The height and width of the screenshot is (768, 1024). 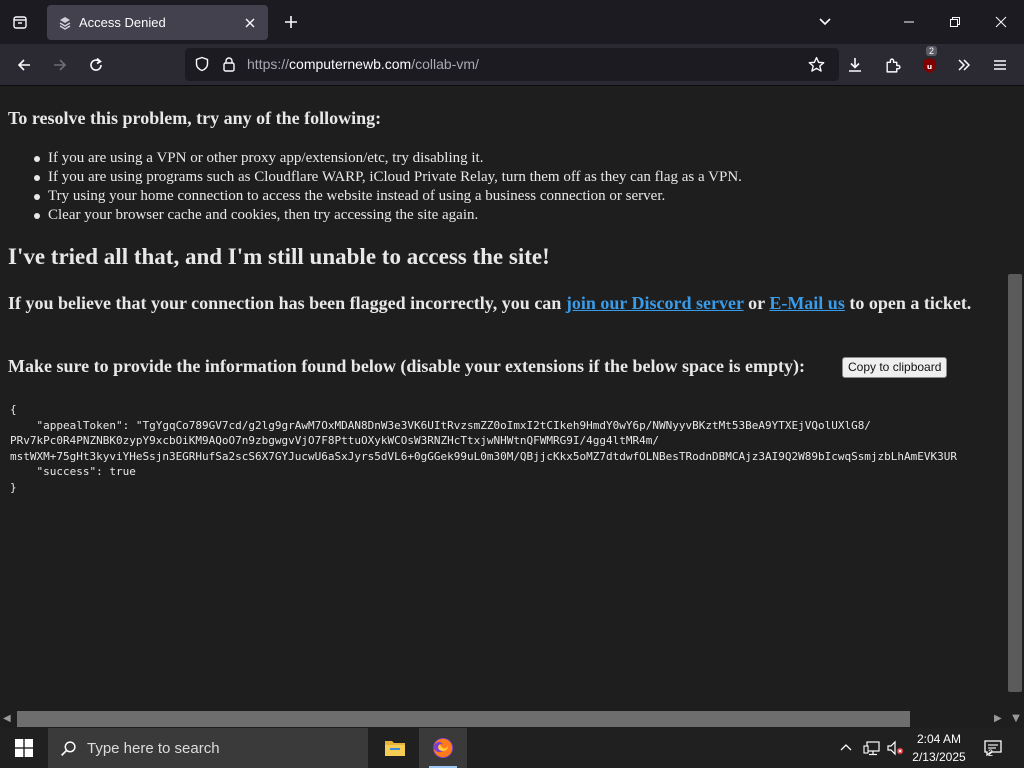 I want to click on firefox-view-icon, so click(x=20, y=22).